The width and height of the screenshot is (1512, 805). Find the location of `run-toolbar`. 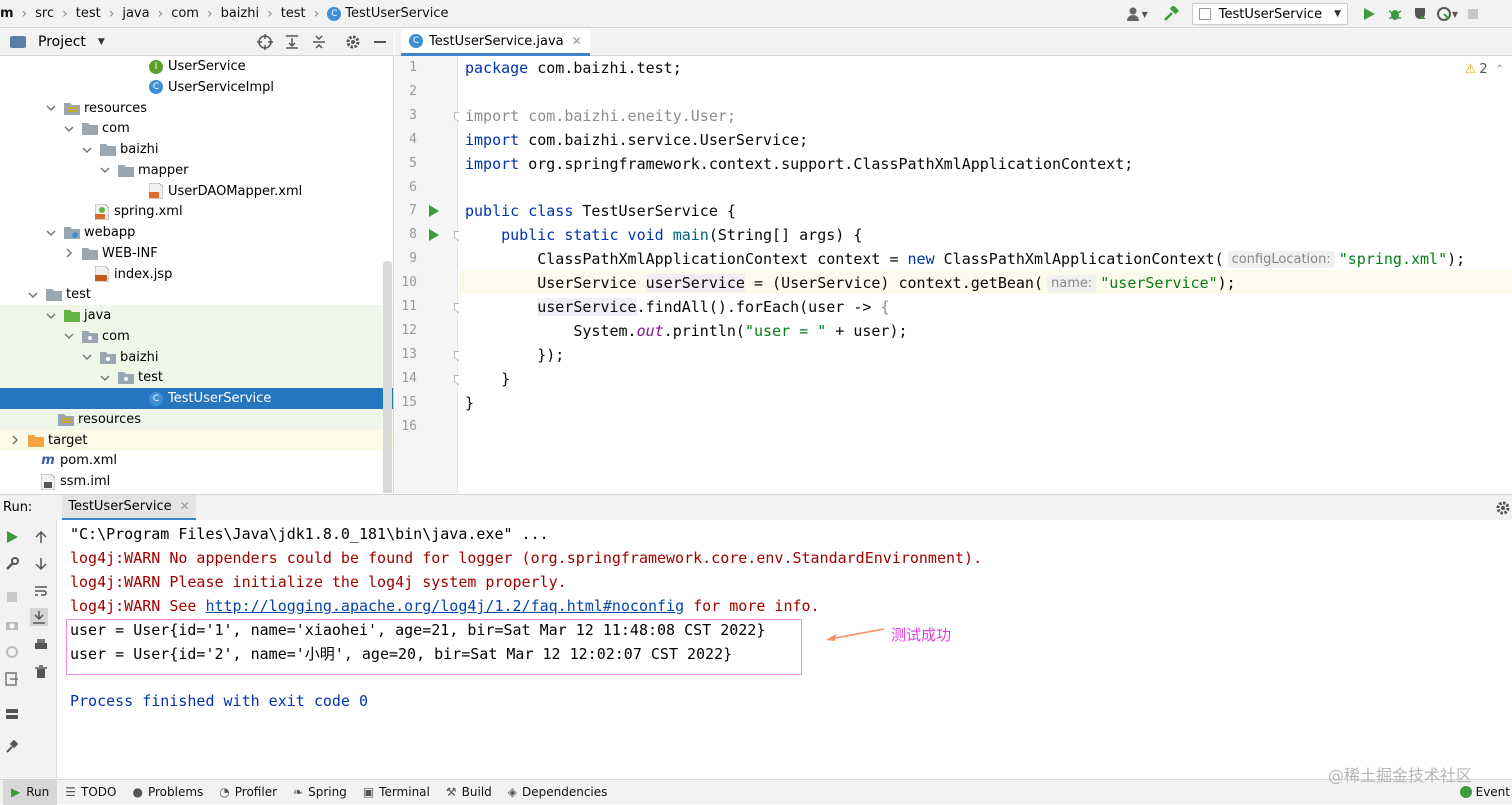

run-toolbar is located at coordinates (28, 649).